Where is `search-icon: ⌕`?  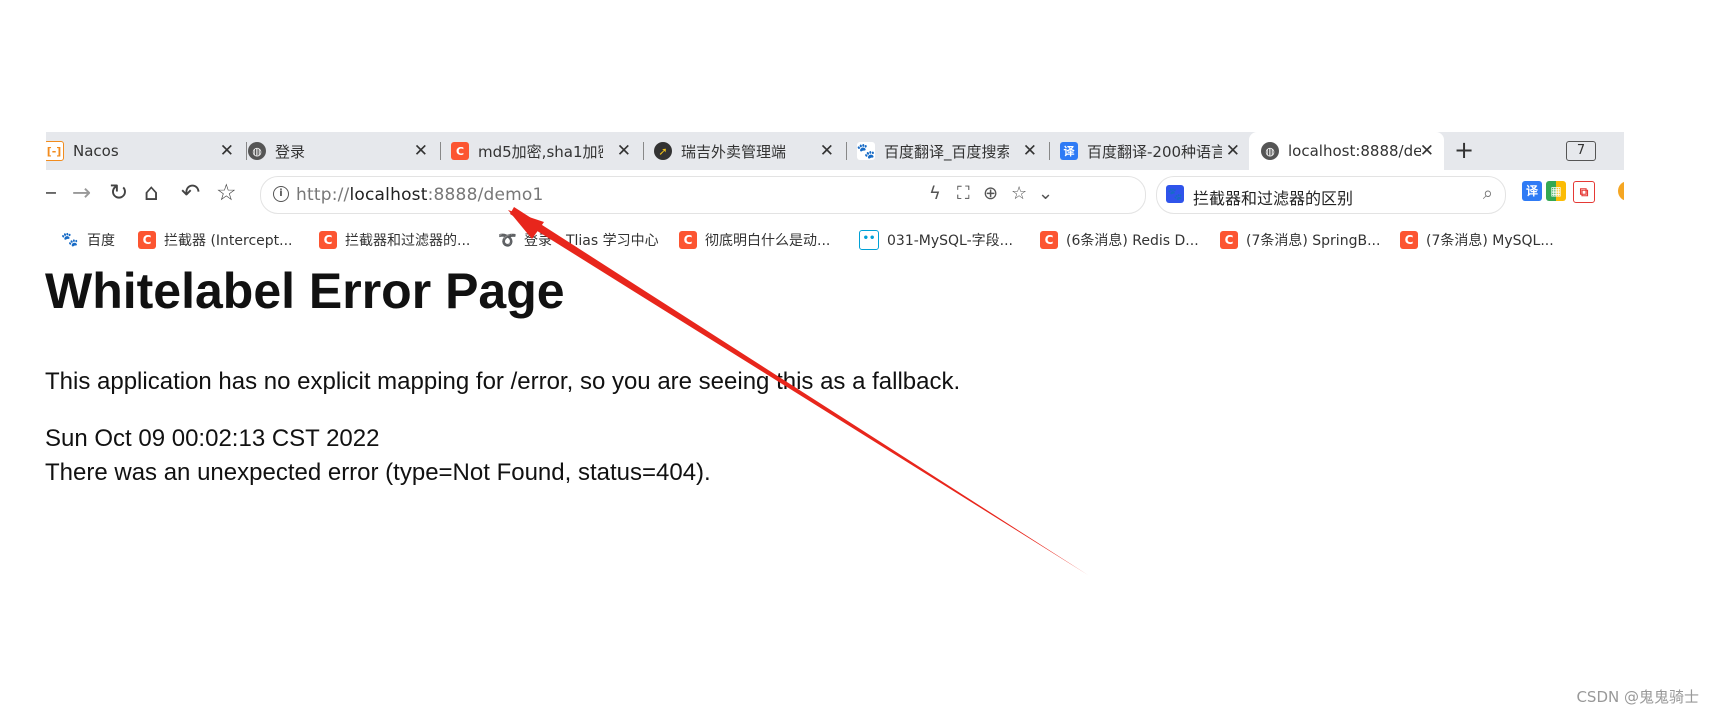
search-icon: ⌕ is located at coordinates (1488, 193).